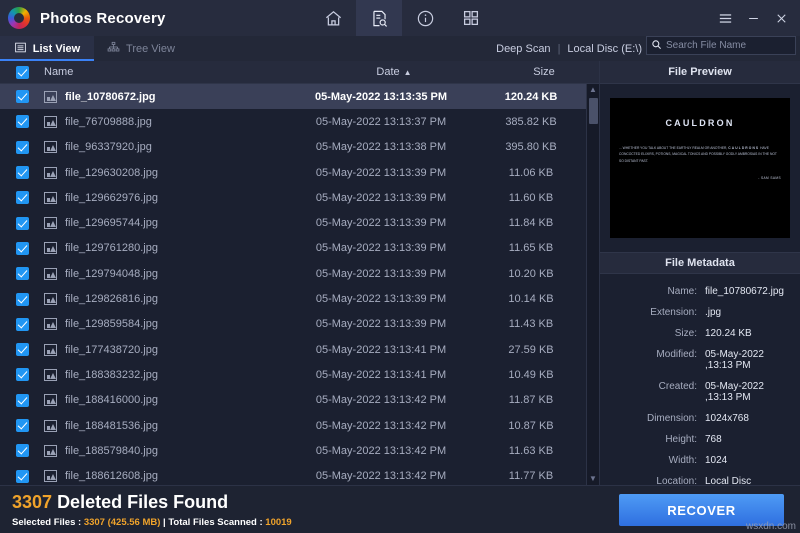  What do you see at coordinates (696, 291) in the screenshot?
I see `metadata-row: Name: file_10780672.jpg` at bounding box center [696, 291].